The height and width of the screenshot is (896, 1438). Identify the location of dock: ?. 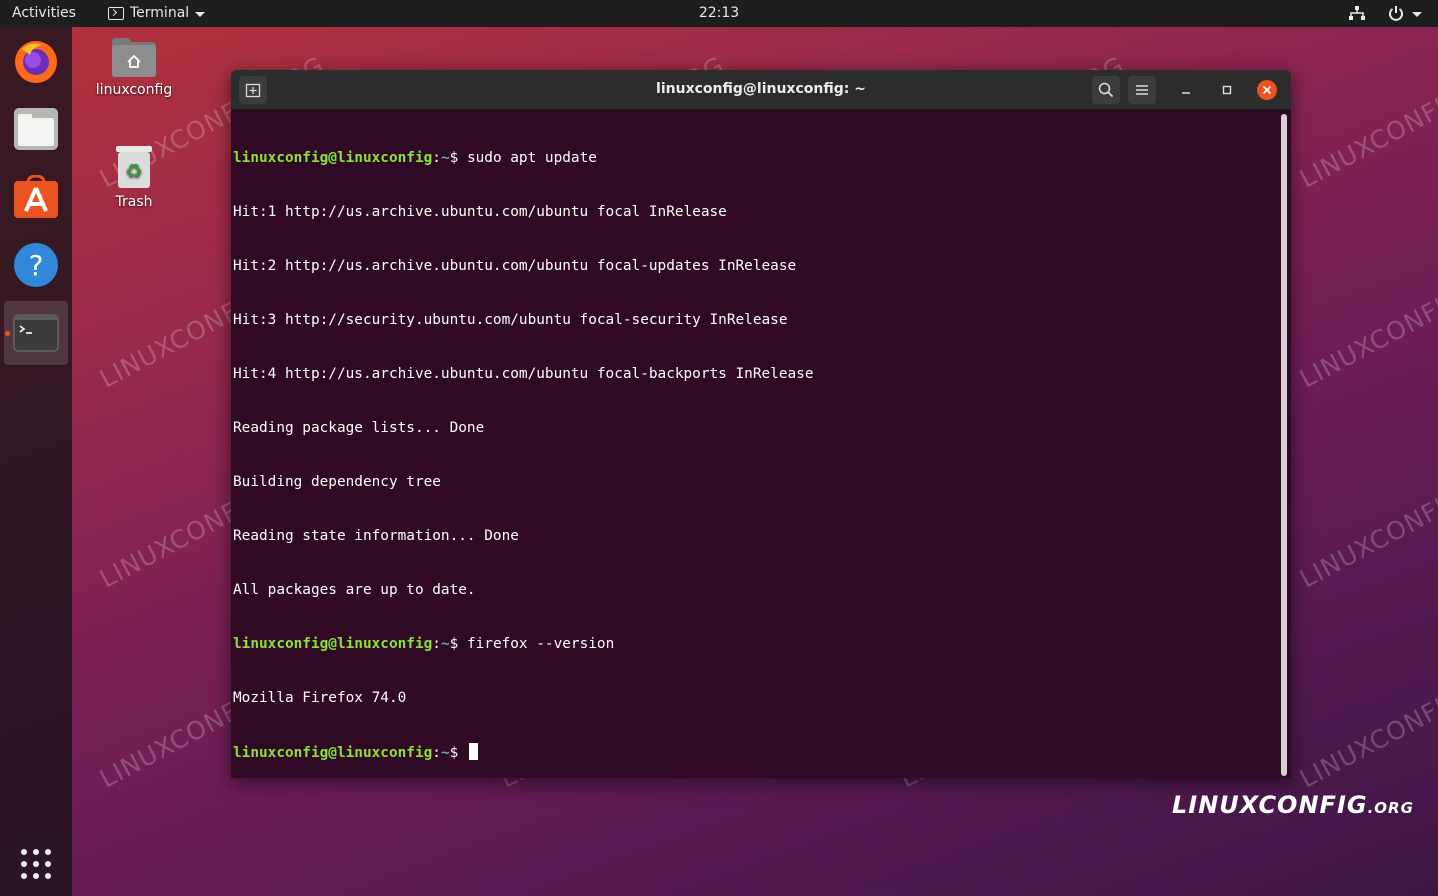
(36, 461).